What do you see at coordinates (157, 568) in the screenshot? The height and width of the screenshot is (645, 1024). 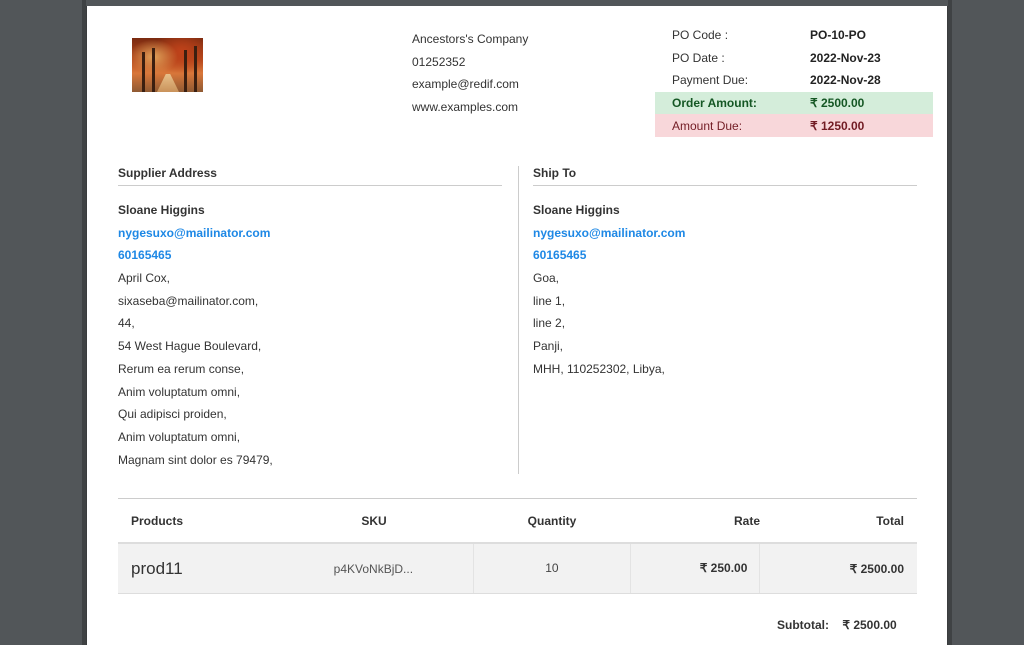 I see `cell-product: prod11` at bounding box center [157, 568].